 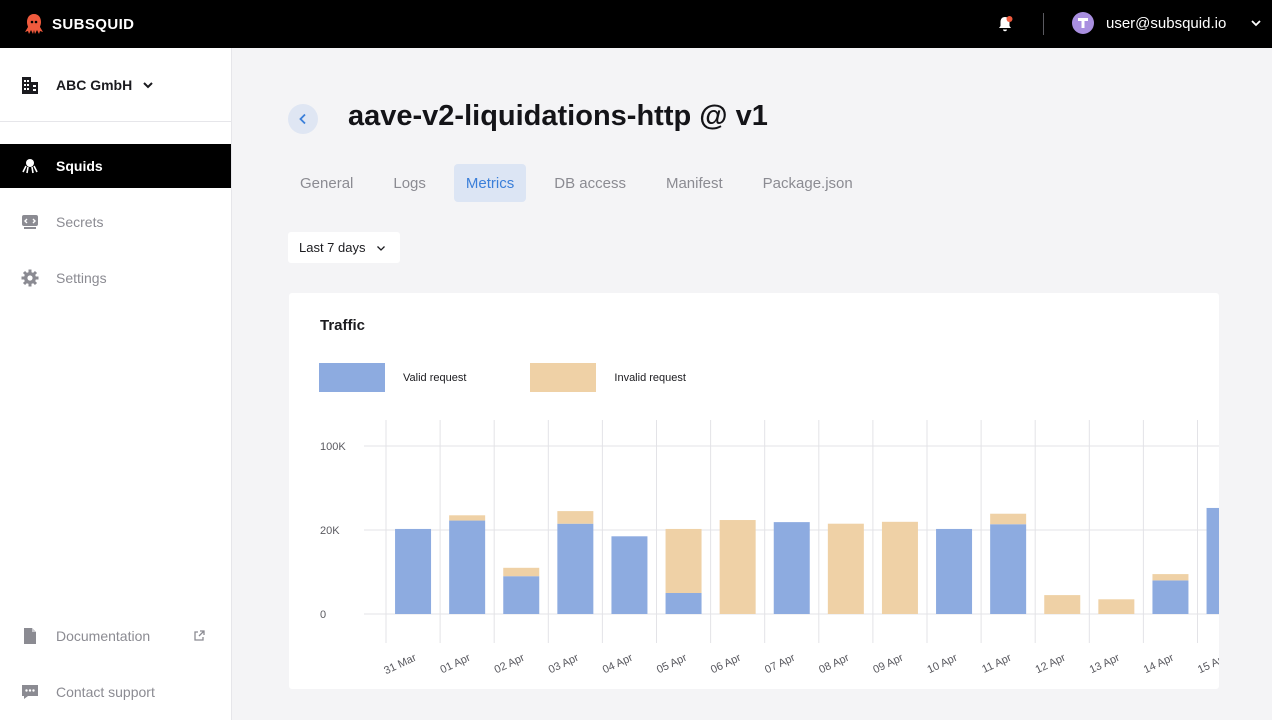 I want to click on time-range-value: Last 7 days, so click(x=332, y=247).